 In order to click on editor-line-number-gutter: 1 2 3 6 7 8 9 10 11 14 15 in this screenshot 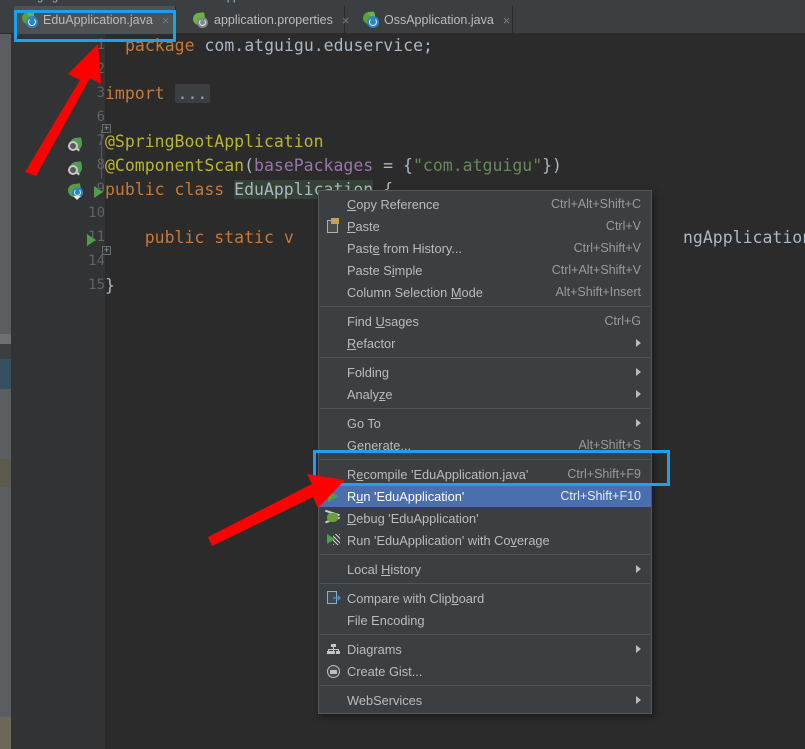, I will do `click(68, 391)`.